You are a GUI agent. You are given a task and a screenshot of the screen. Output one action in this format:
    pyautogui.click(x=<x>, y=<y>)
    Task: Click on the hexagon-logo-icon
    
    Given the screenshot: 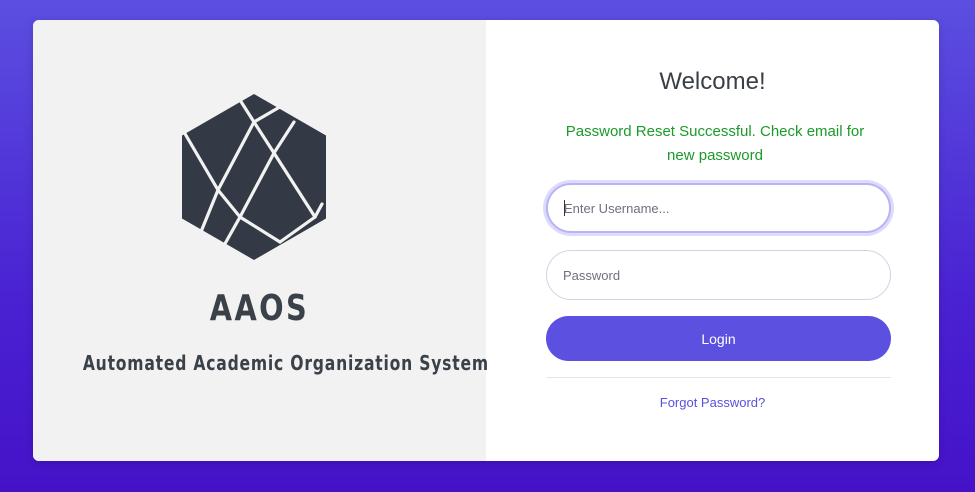 What is the action you would take?
    pyautogui.click(x=254, y=177)
    